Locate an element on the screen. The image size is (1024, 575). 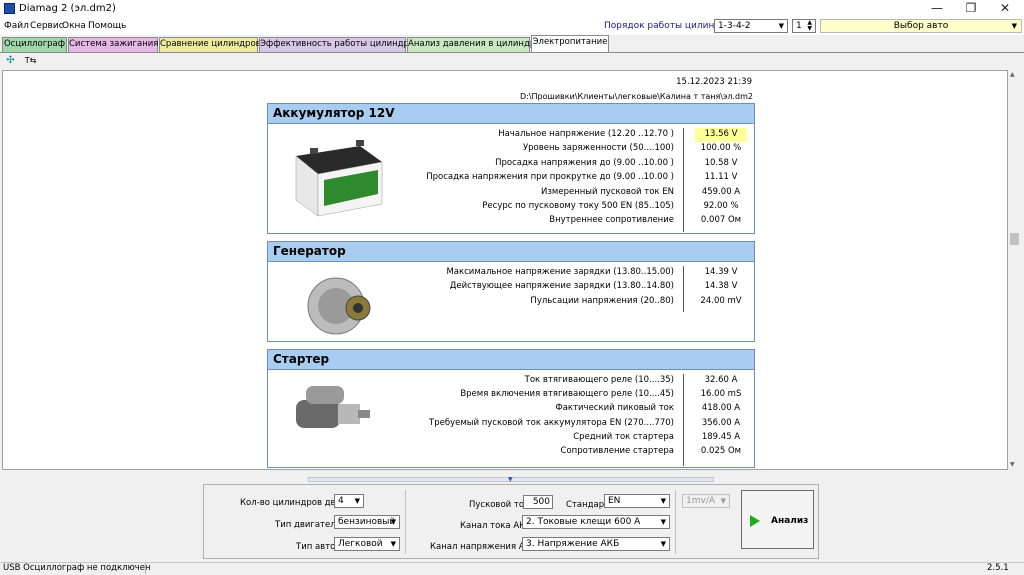
engine-type-label: Тип двигателя is located at coordinates (308, 525).